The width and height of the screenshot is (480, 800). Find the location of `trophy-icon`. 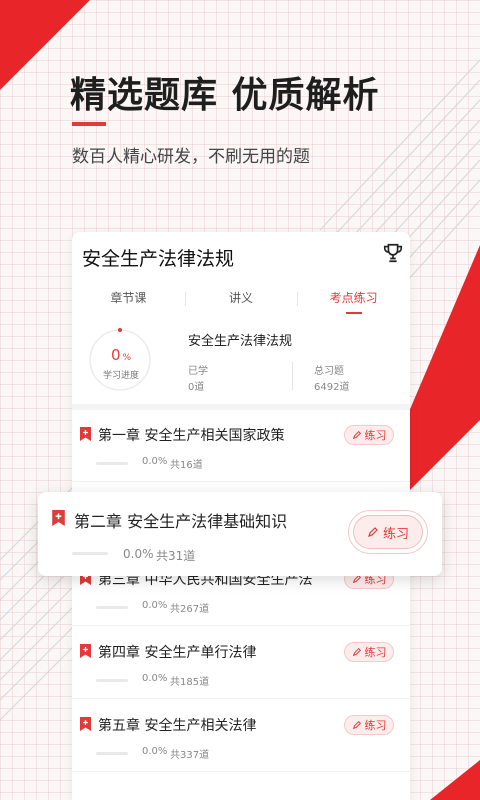

trophy-icon is located at coordinates (393, 253).